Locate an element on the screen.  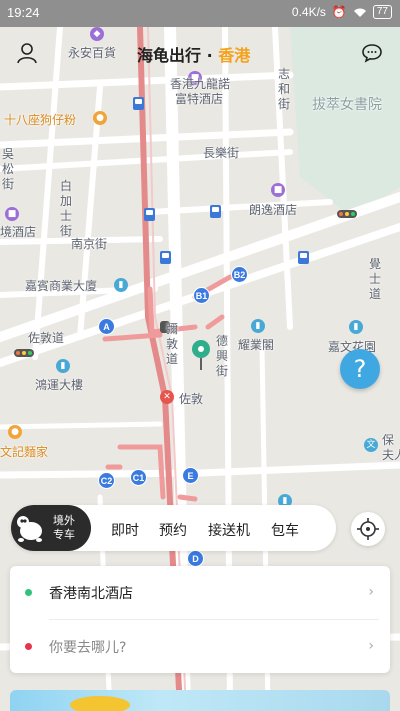
top-bar: 海龟出行 · 香港 is located at coordinates (200, 52).